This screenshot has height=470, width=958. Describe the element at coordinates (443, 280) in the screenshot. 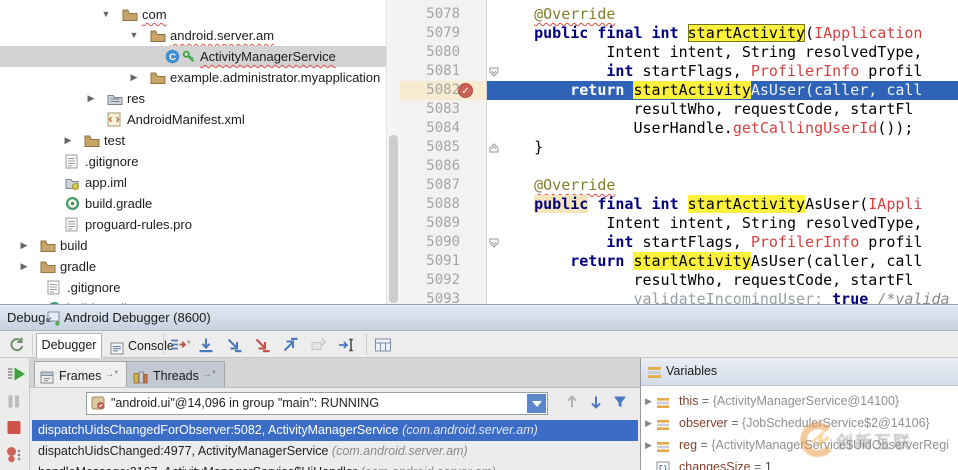

I see `gutter-line-5092: 5092` at that location.